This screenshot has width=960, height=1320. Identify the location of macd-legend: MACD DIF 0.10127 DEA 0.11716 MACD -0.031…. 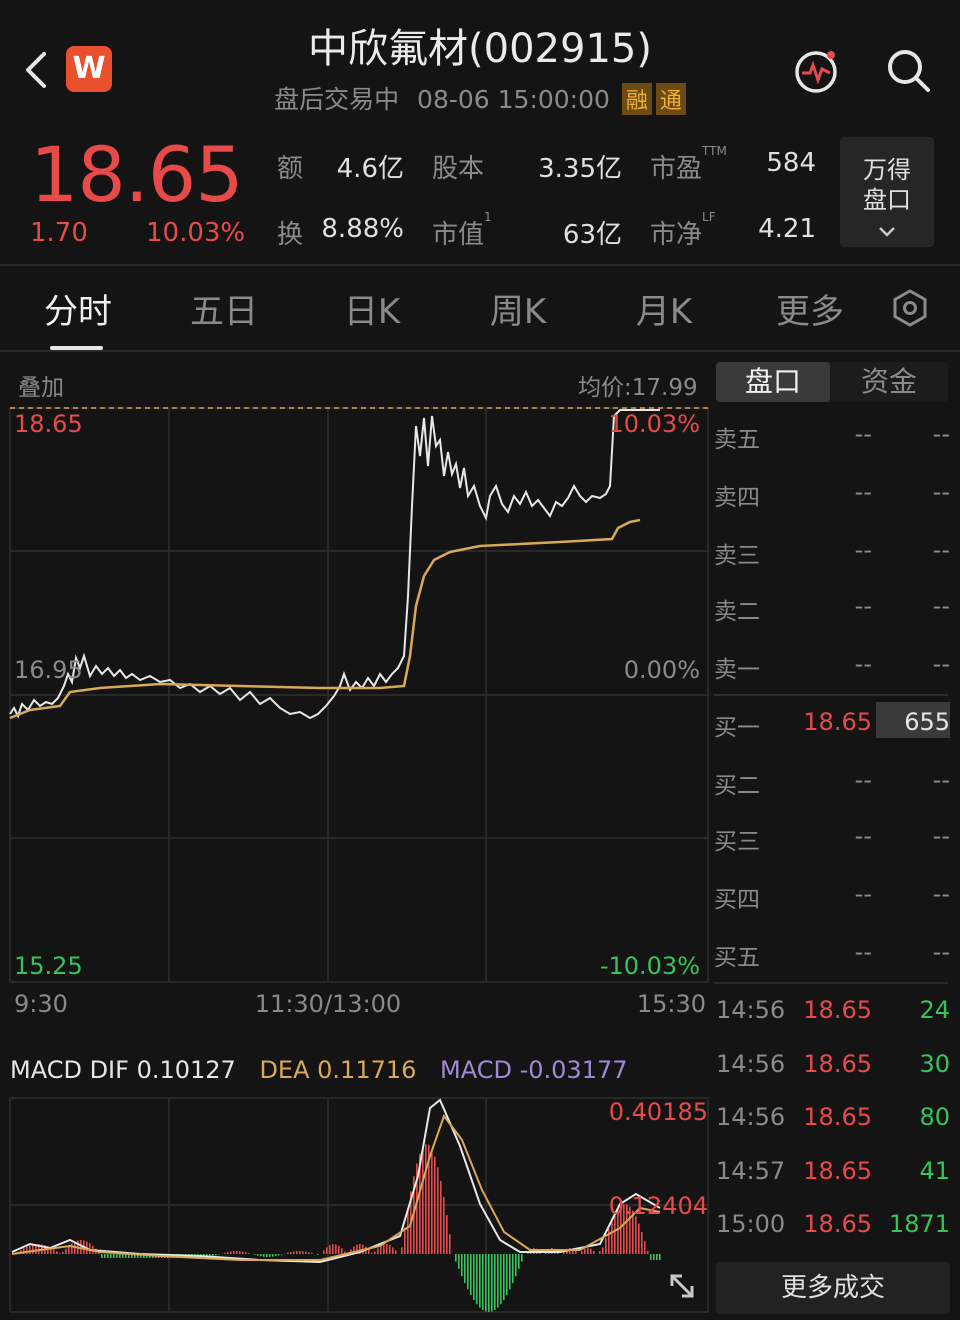
(319, 1070).